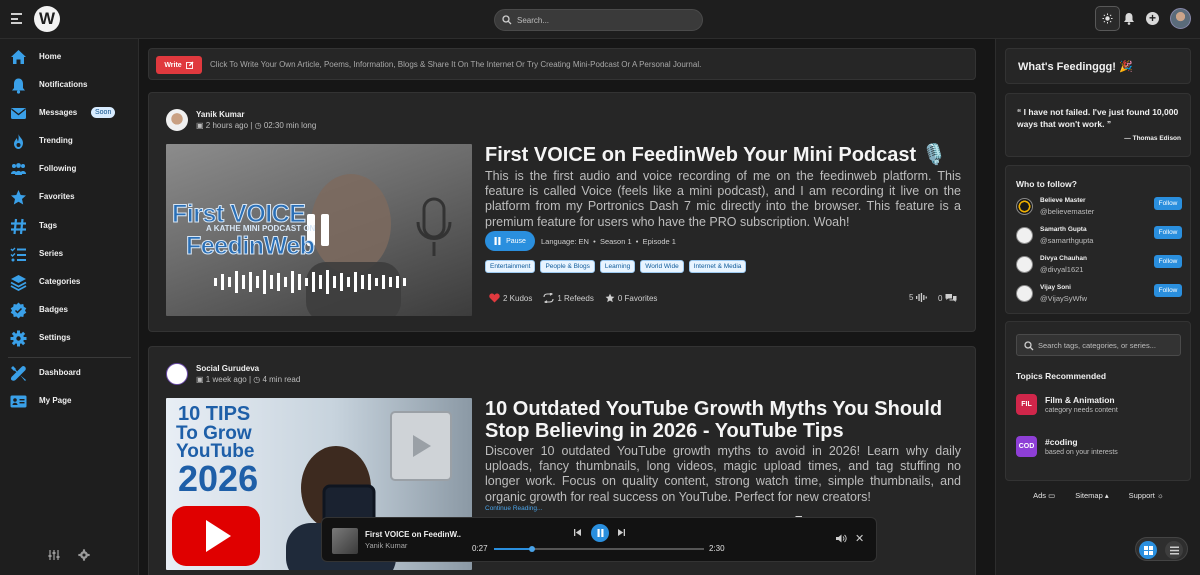  What do you see at coordinates (248, 379) in the screenshot?
I see `post-meta: ▣ 1 week ago | ◷ 4 min read` at bounding box center [248, 379].